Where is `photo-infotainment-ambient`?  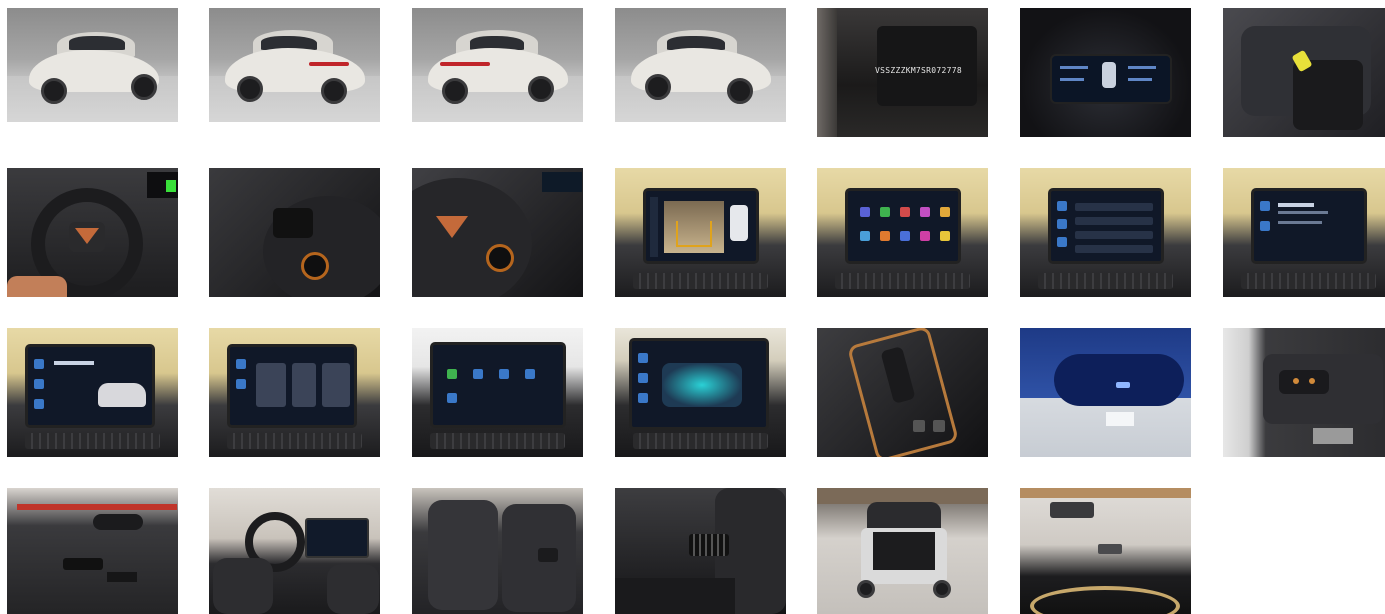 photo-infotainment-ambient is located at coordinates (700, 392).